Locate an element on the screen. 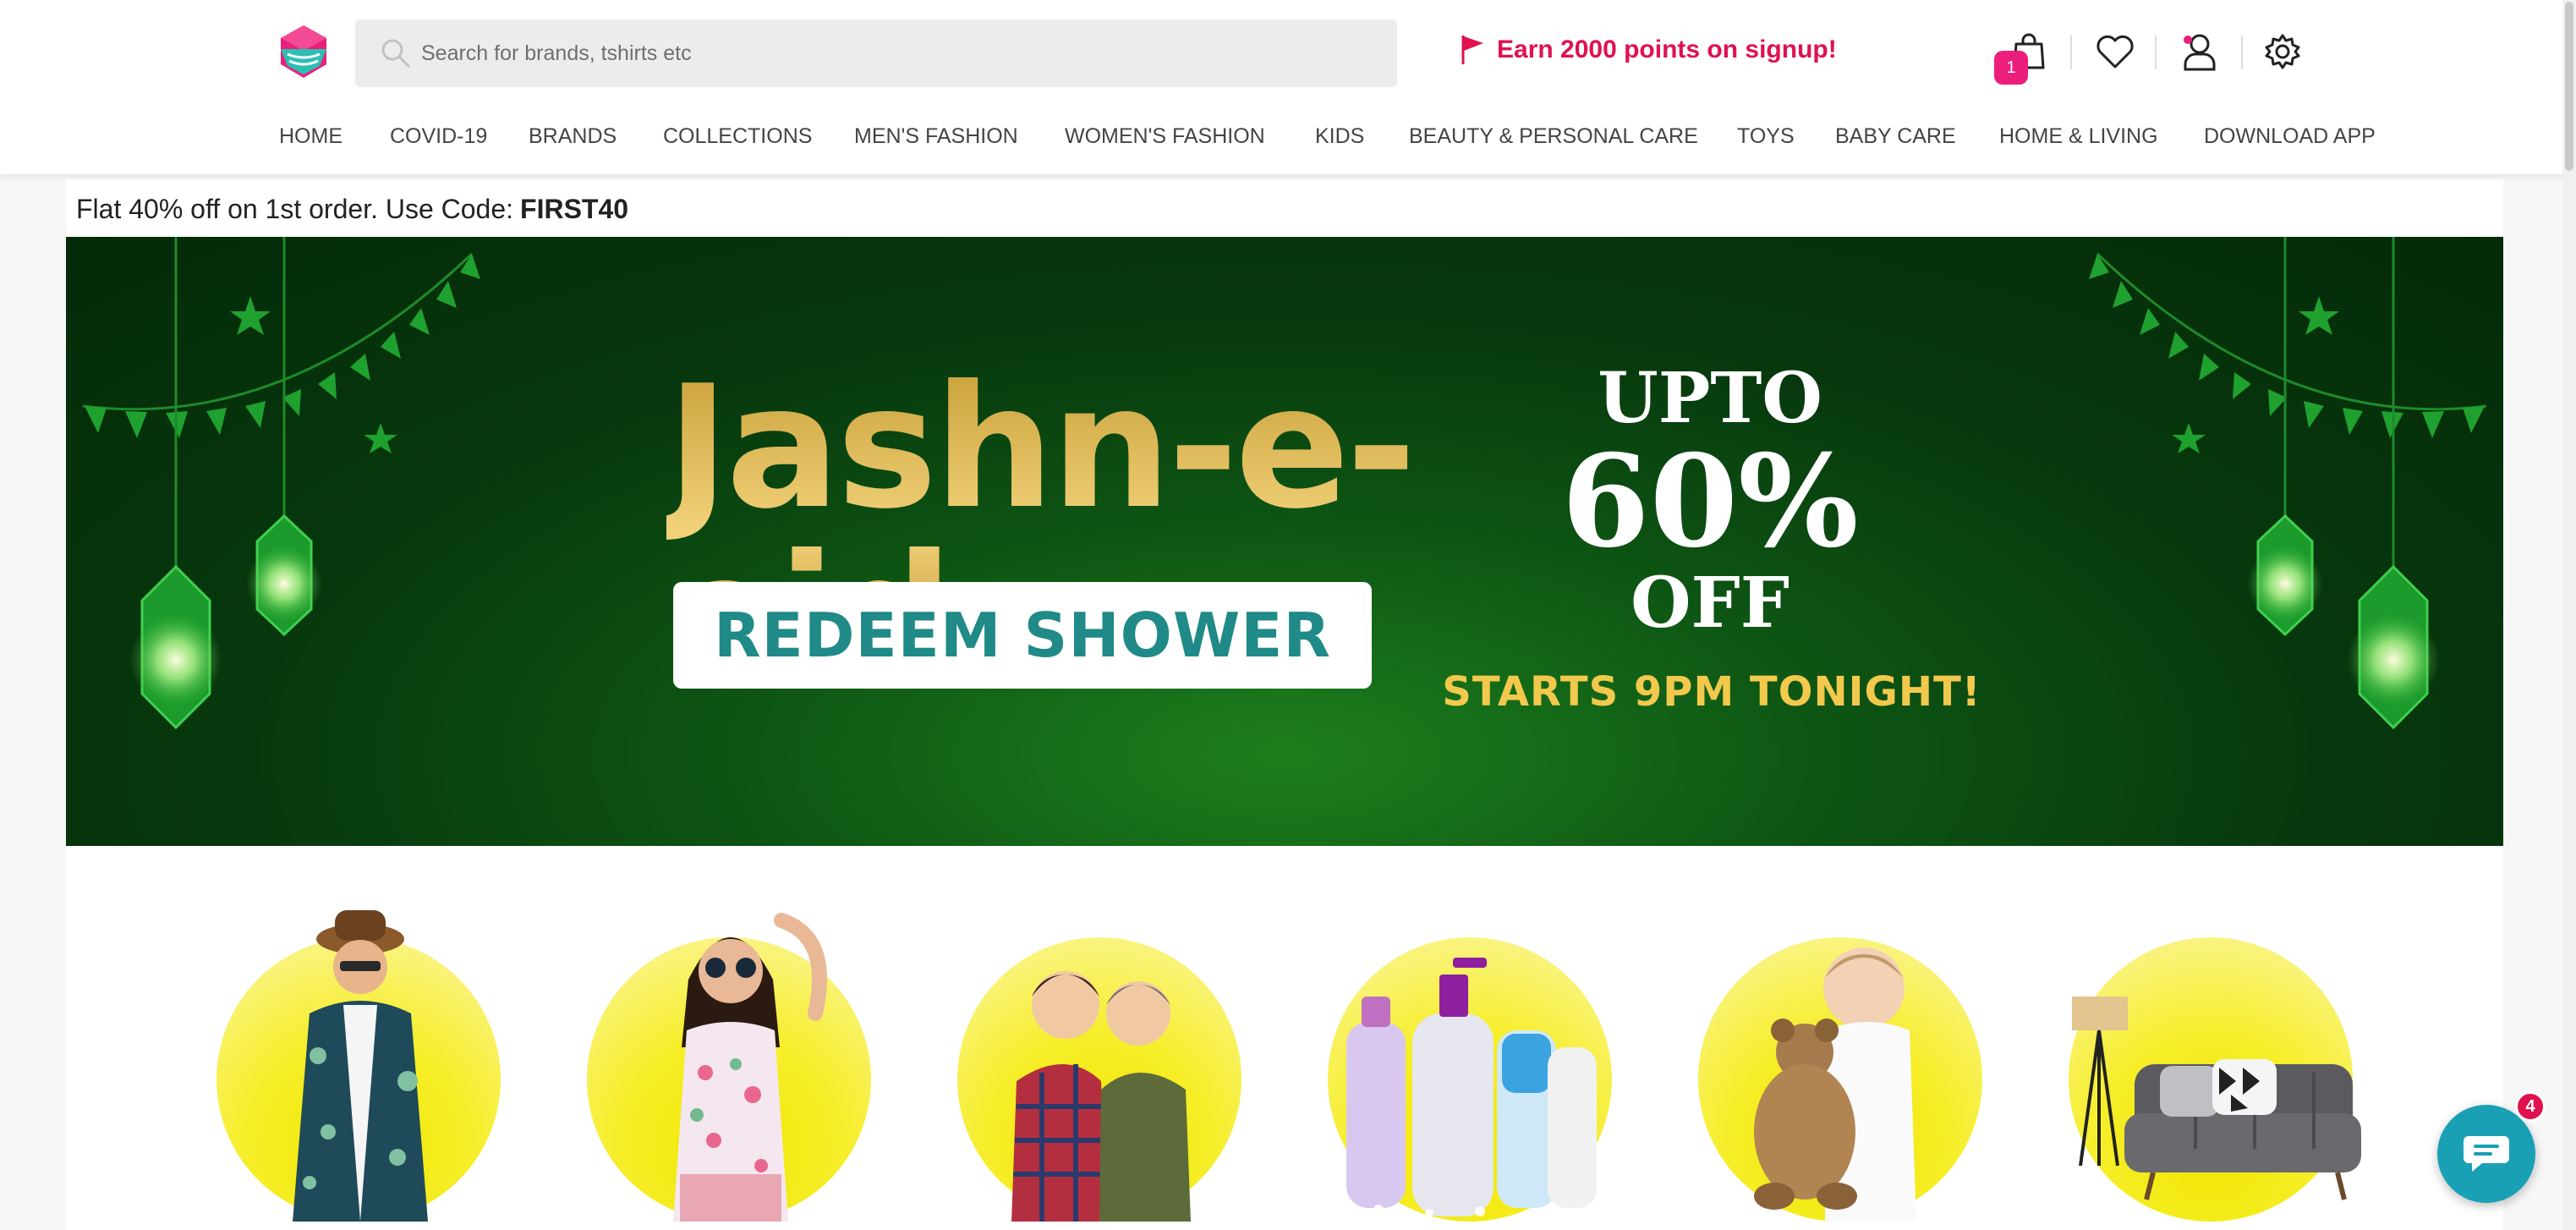  banner-subtitle: REDEEM SHOWER is located at coordinates (1022, 635).